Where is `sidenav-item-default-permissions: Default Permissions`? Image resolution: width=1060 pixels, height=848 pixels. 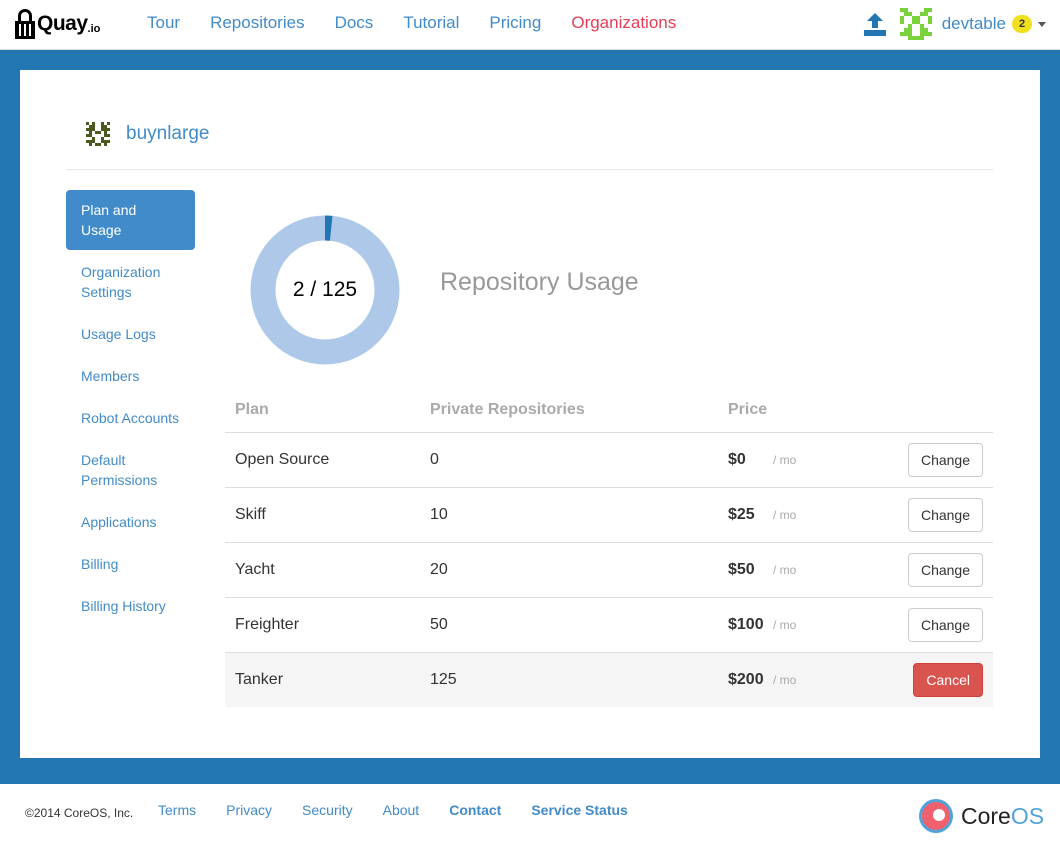
sidenav-item-default-permissions: Default Permissions is located at coordinates (130, 470).